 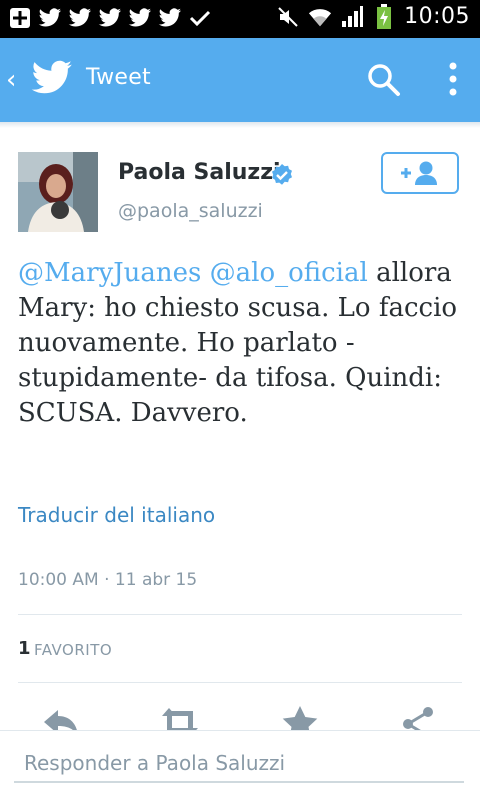 What do you see at coordinates (73, 650) in the screenshot?
I see `favorites-label: FAVORITO` at bounding box center [73, 650].